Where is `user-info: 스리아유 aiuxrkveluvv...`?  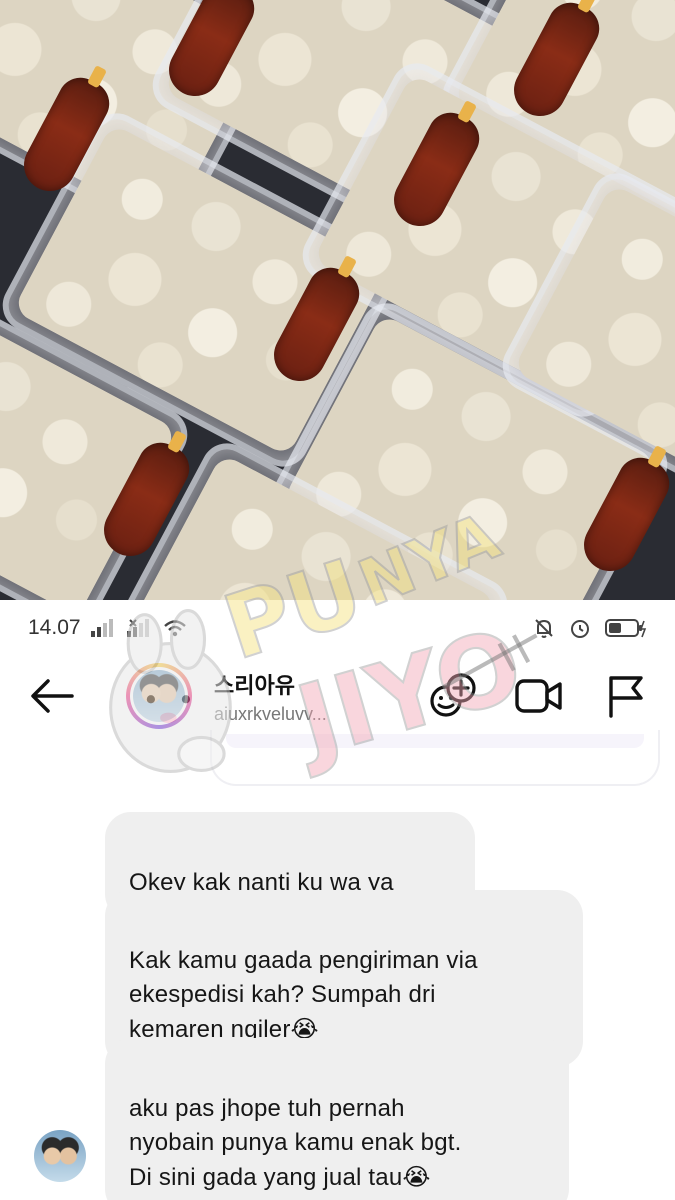
user-info: 스리아유 aiuxrkveluvv... is located at coordinates (299, 696).